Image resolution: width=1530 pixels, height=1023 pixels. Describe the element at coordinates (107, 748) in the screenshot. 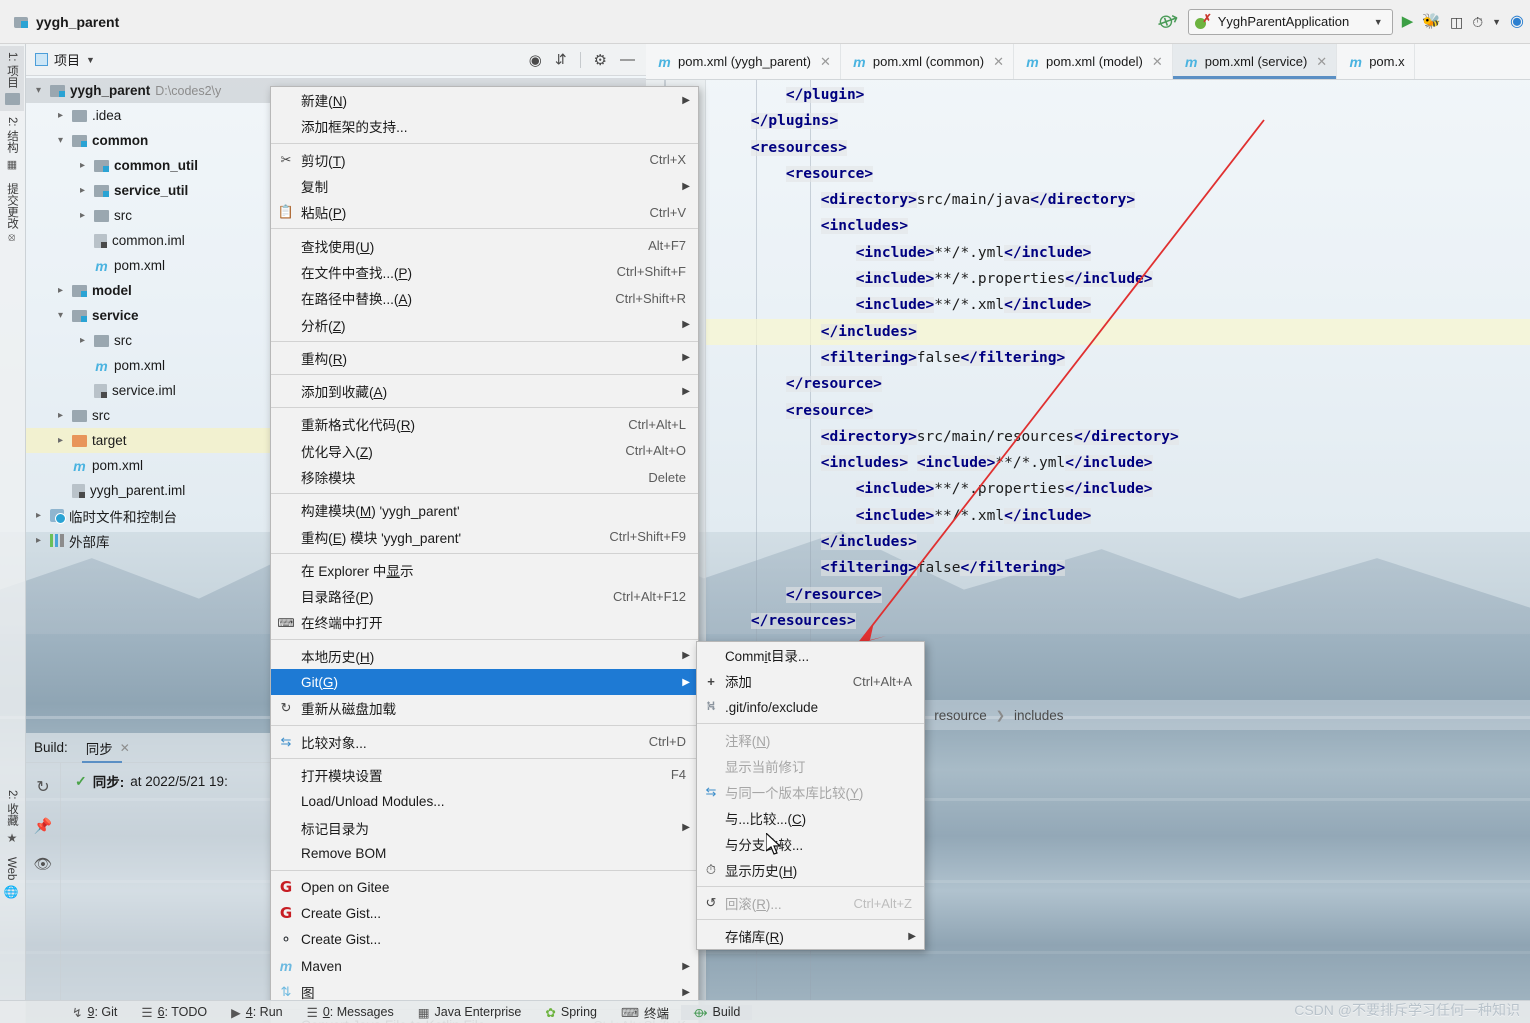

I see `build-sync-tab: 同步 ✕` at that location.